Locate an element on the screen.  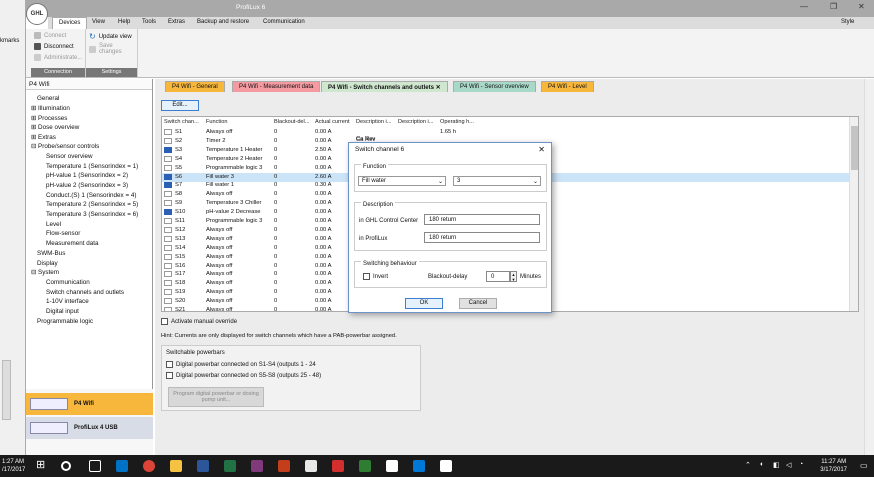
tray-icon: ◐ is located at coordinates (762, 464).